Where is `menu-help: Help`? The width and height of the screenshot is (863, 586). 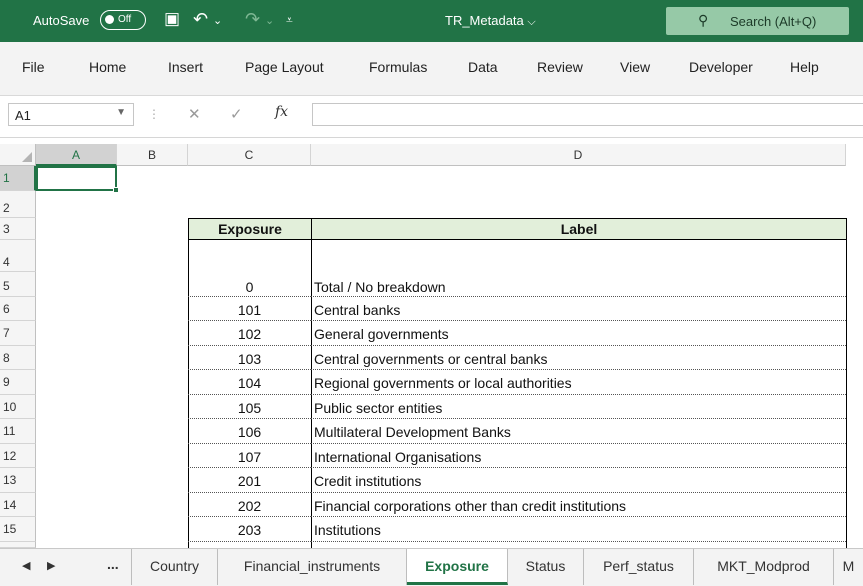
menu-help: Help is located at coordinates (804, 67).